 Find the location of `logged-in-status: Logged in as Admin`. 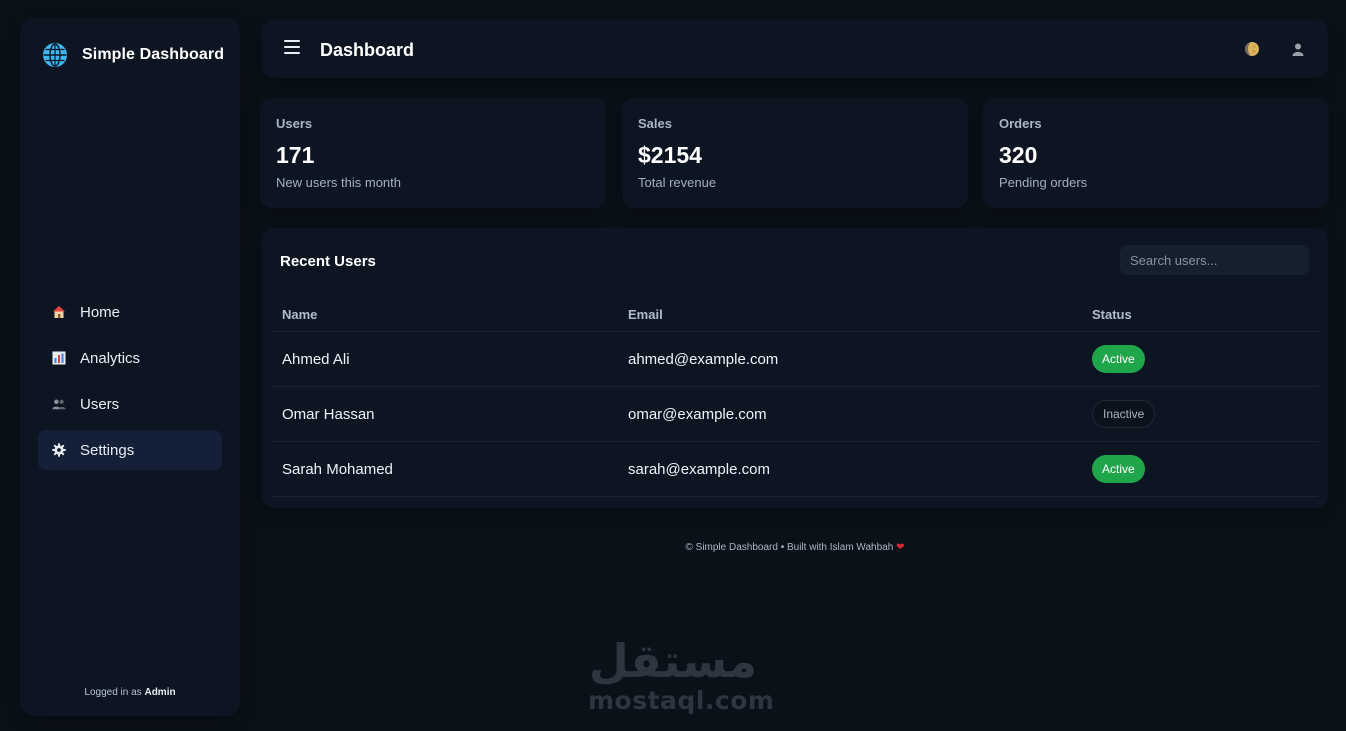

logged-in-status: Logged in as Admin is located at coordinates (130, 692).